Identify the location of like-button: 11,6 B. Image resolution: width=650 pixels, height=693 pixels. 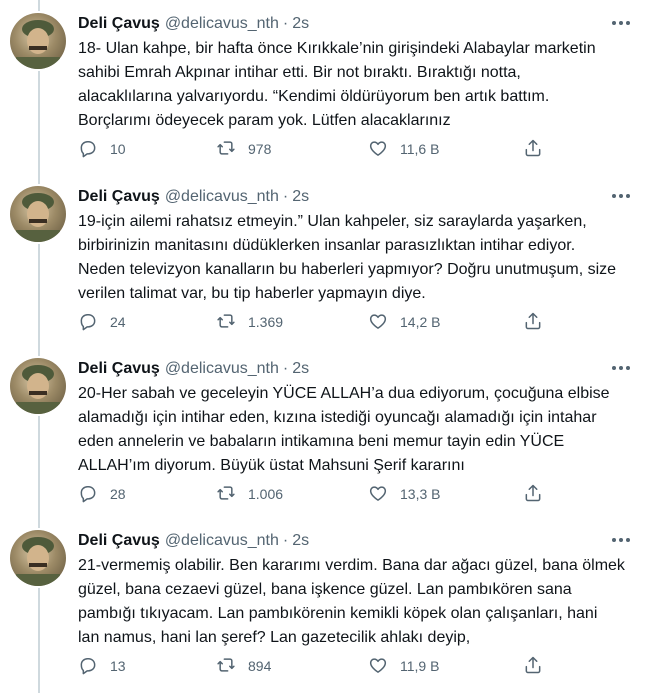
(403, 149).